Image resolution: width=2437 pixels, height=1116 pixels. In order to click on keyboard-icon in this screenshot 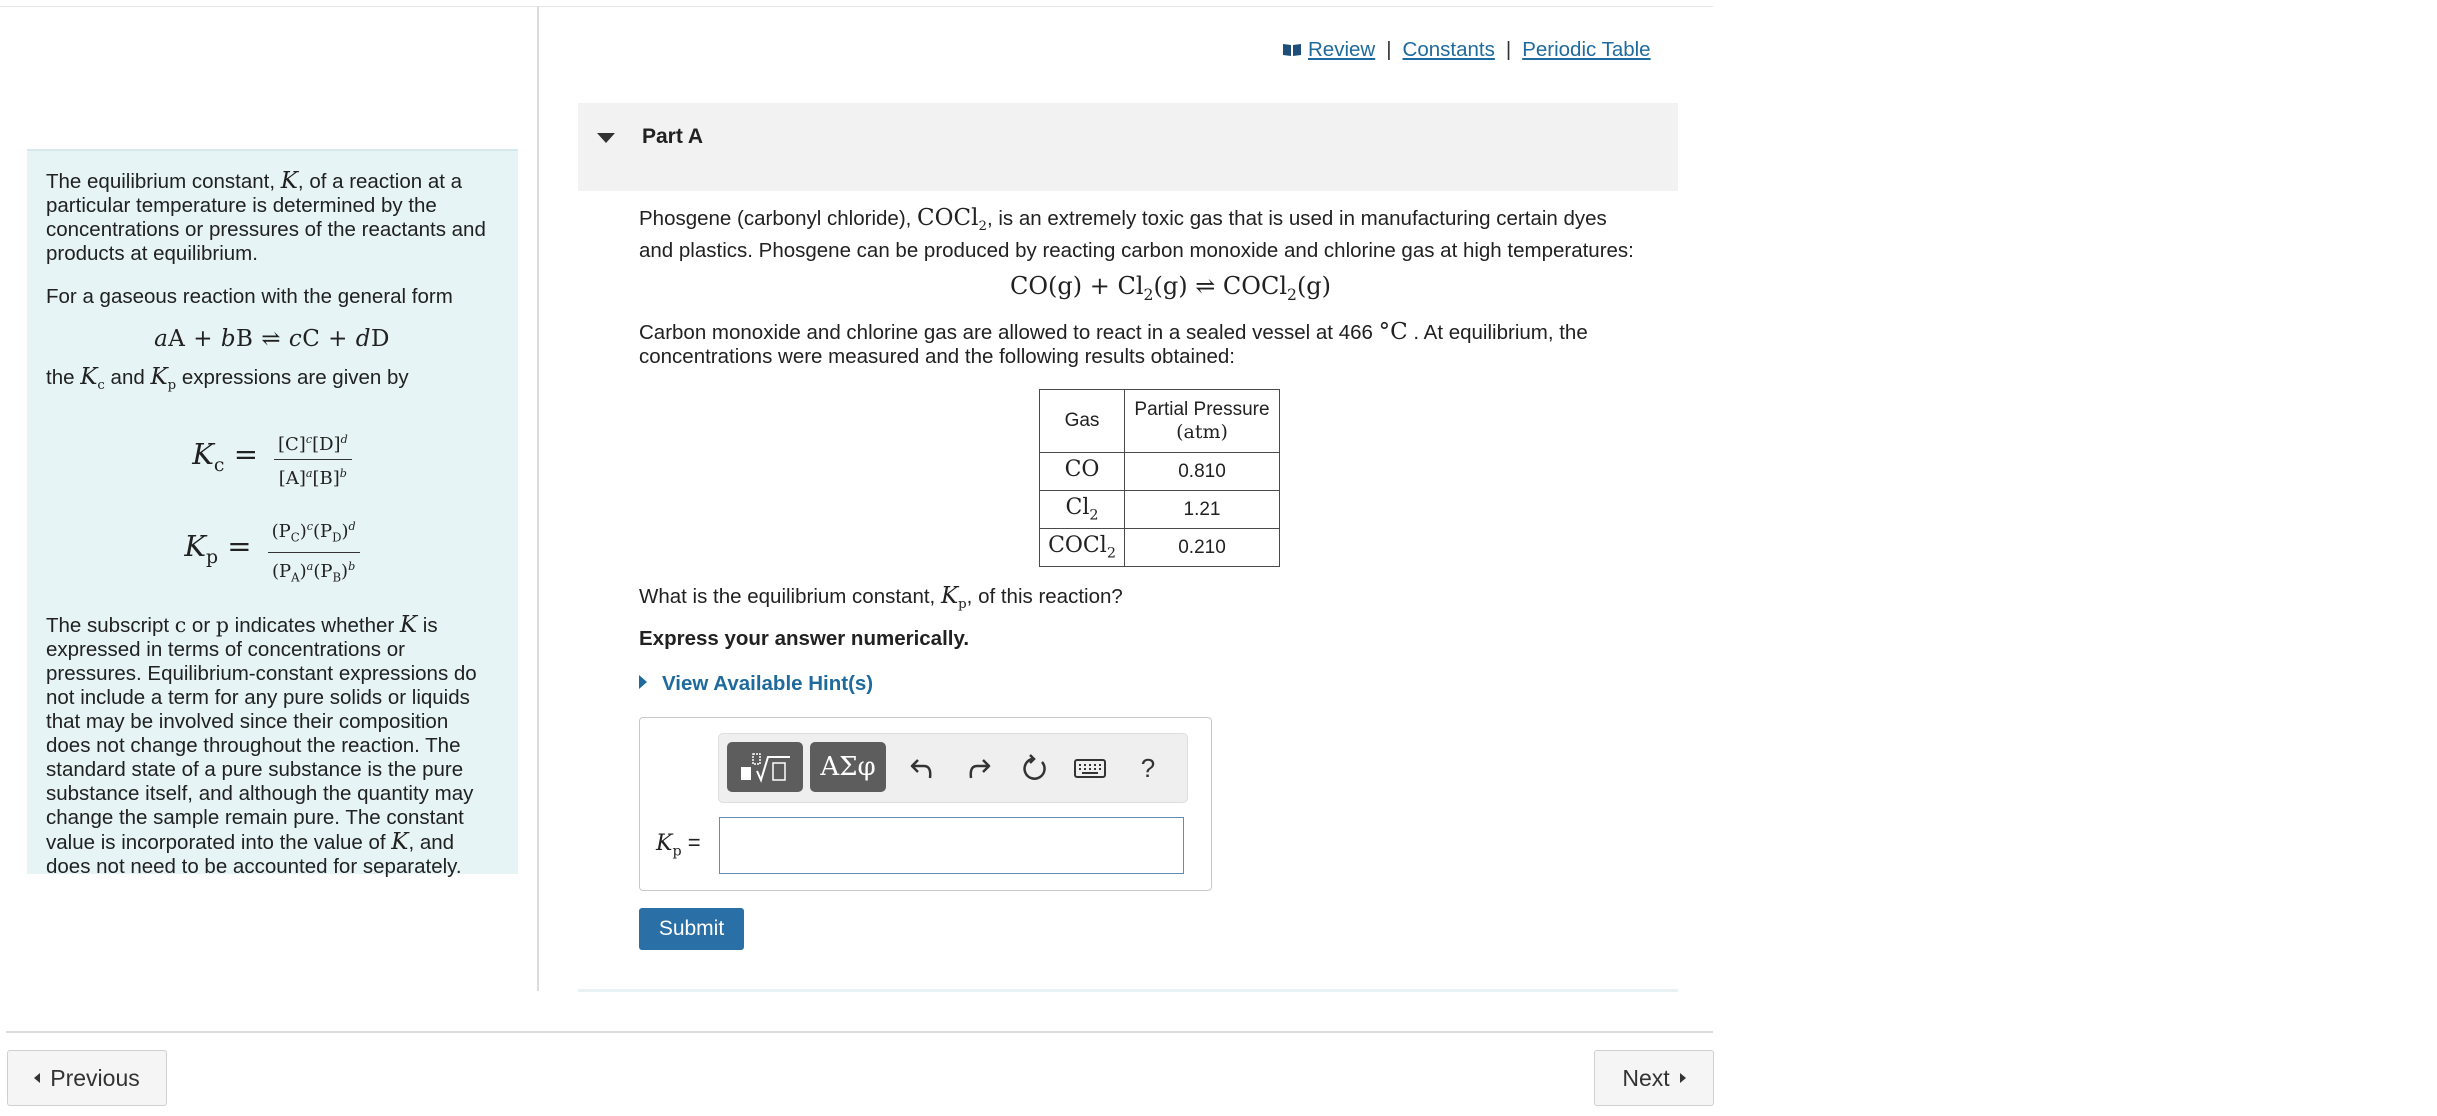, I will do `click(1090, 768)`.